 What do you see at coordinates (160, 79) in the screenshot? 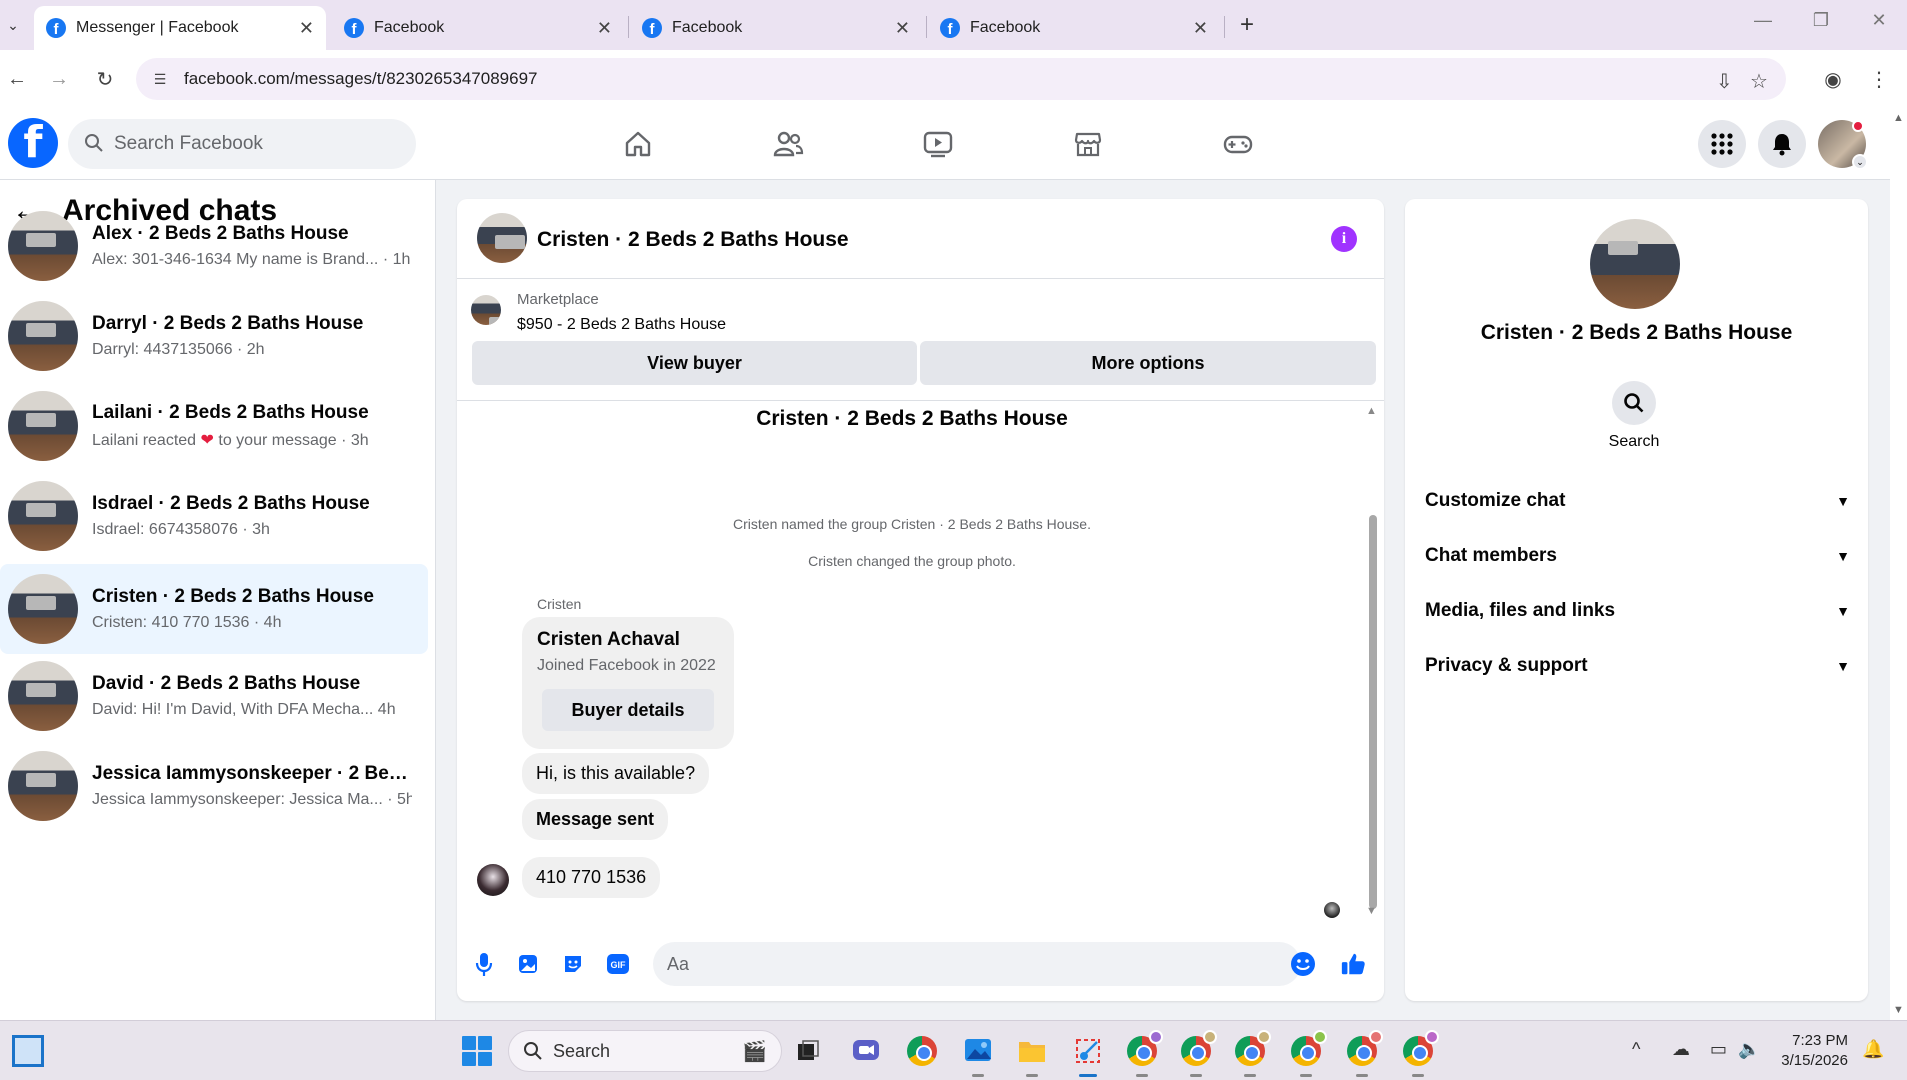
I see `site-settings-icon: ☰` at bounding box center [160, 79].